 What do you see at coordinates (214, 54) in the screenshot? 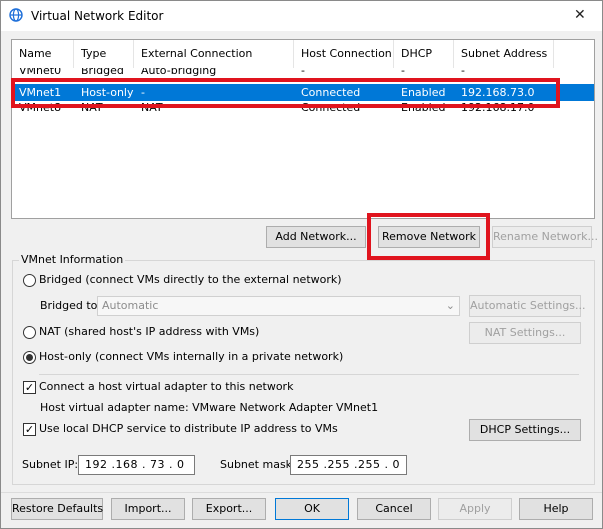
I see `column-header-external-connection: External Connection` at bounding box center [214, 54].